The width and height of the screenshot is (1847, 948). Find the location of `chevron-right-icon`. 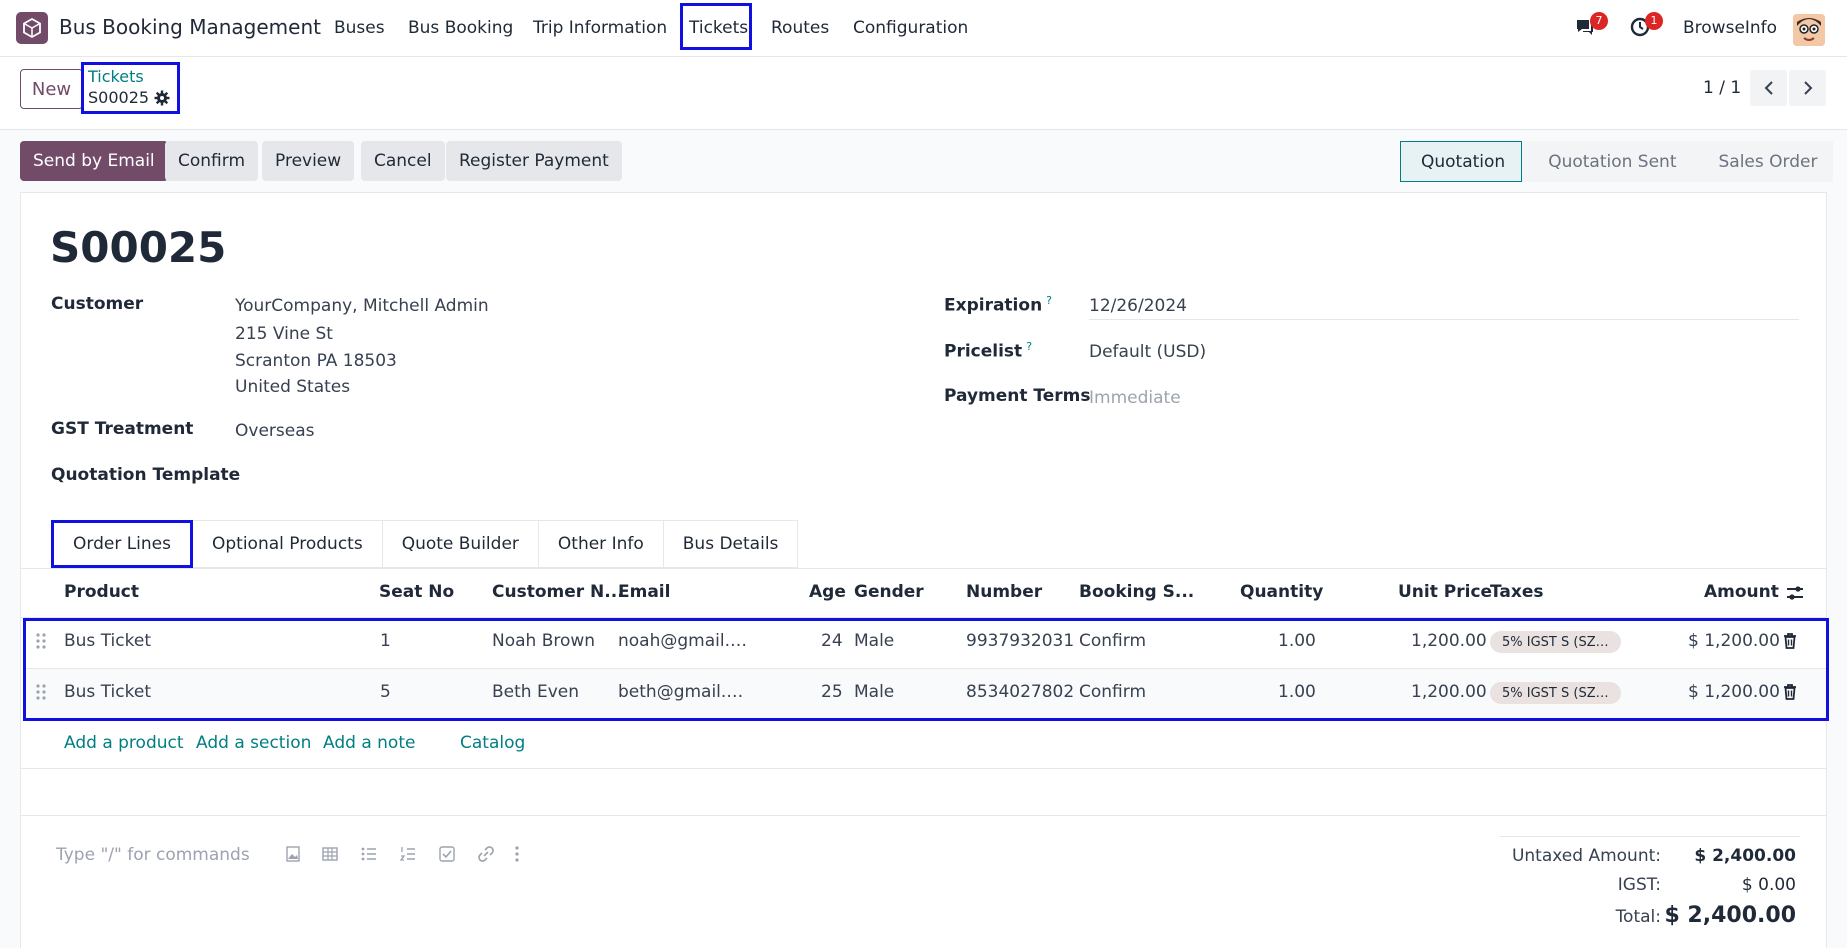

chevron-right-icon is located at coordinates (1807, 88).